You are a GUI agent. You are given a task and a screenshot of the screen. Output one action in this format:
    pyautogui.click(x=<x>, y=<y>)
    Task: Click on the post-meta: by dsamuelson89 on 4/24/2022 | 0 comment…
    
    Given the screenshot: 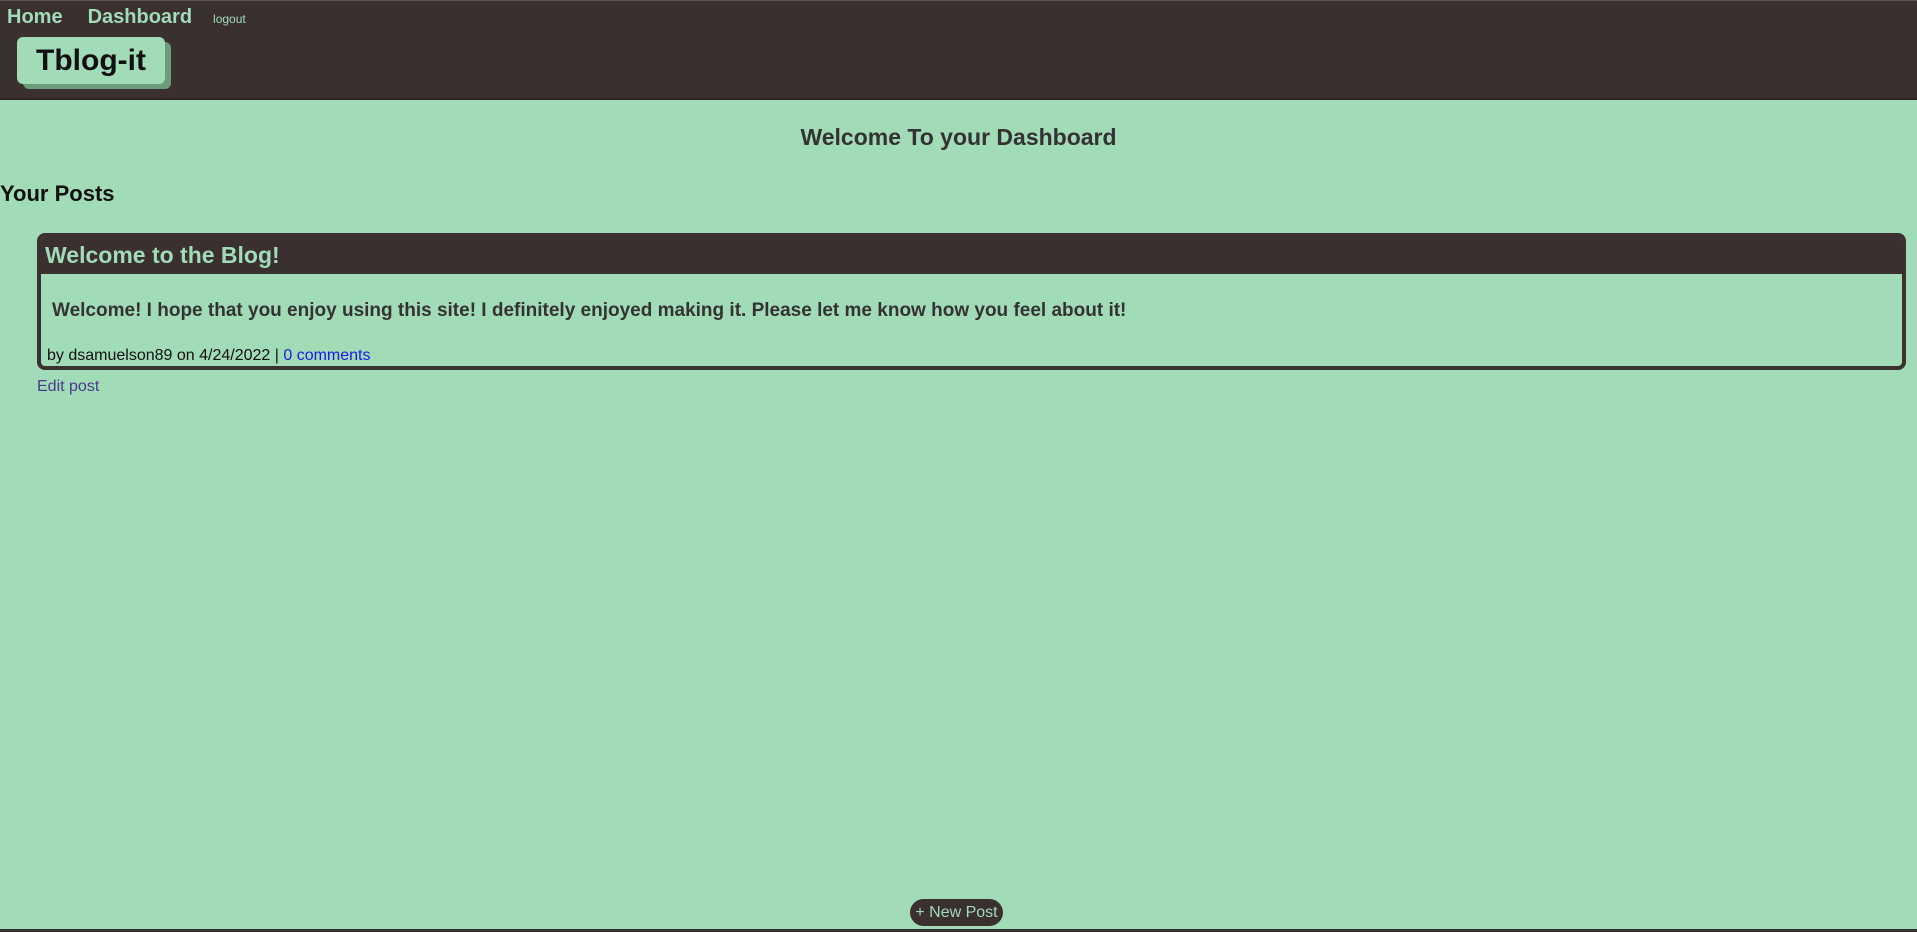 What is the action you would take?
    pyautogui.click(x=208, y=356)
    